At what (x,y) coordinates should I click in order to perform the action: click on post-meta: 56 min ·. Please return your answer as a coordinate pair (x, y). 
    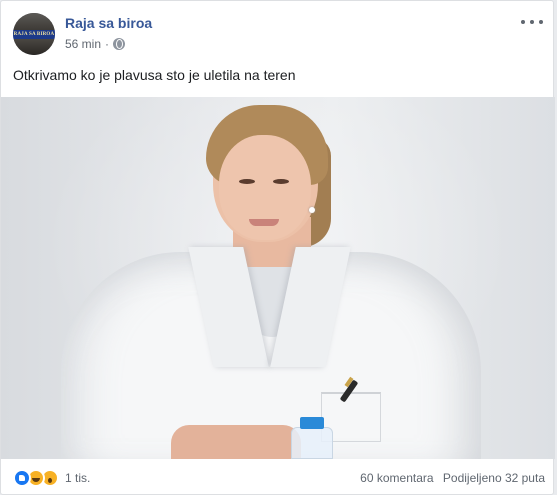
    Looking at the image, I should click on (95, 44).